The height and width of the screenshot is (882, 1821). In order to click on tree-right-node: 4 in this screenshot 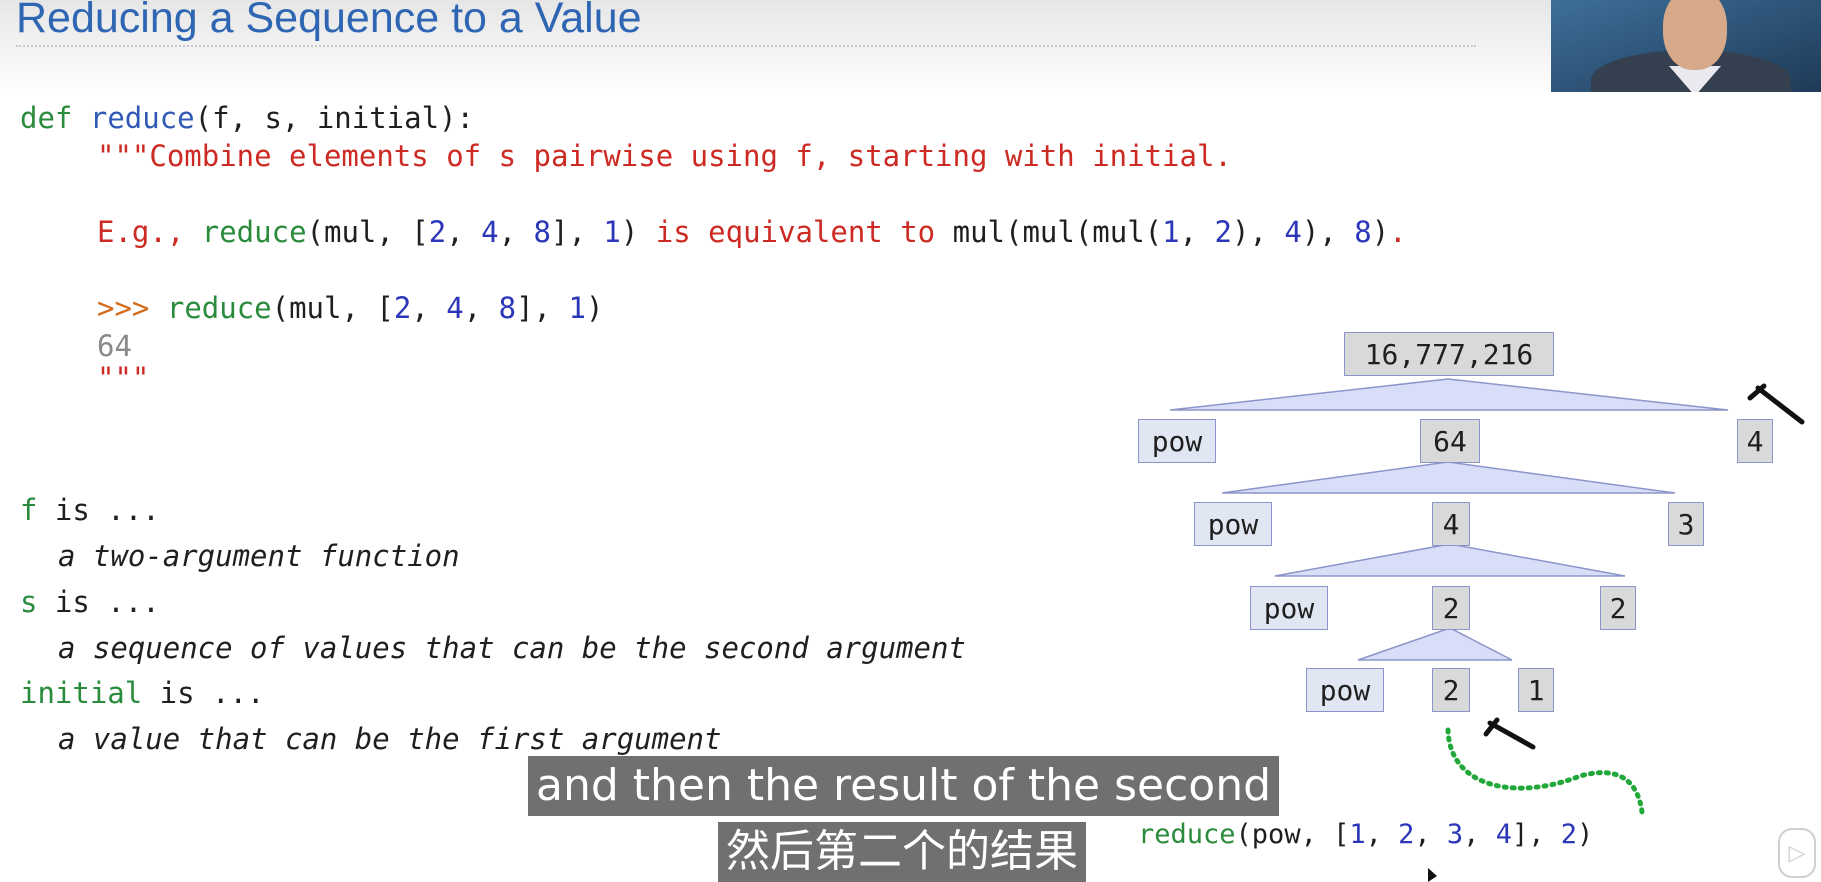, I will do `click(1755, 441)`.